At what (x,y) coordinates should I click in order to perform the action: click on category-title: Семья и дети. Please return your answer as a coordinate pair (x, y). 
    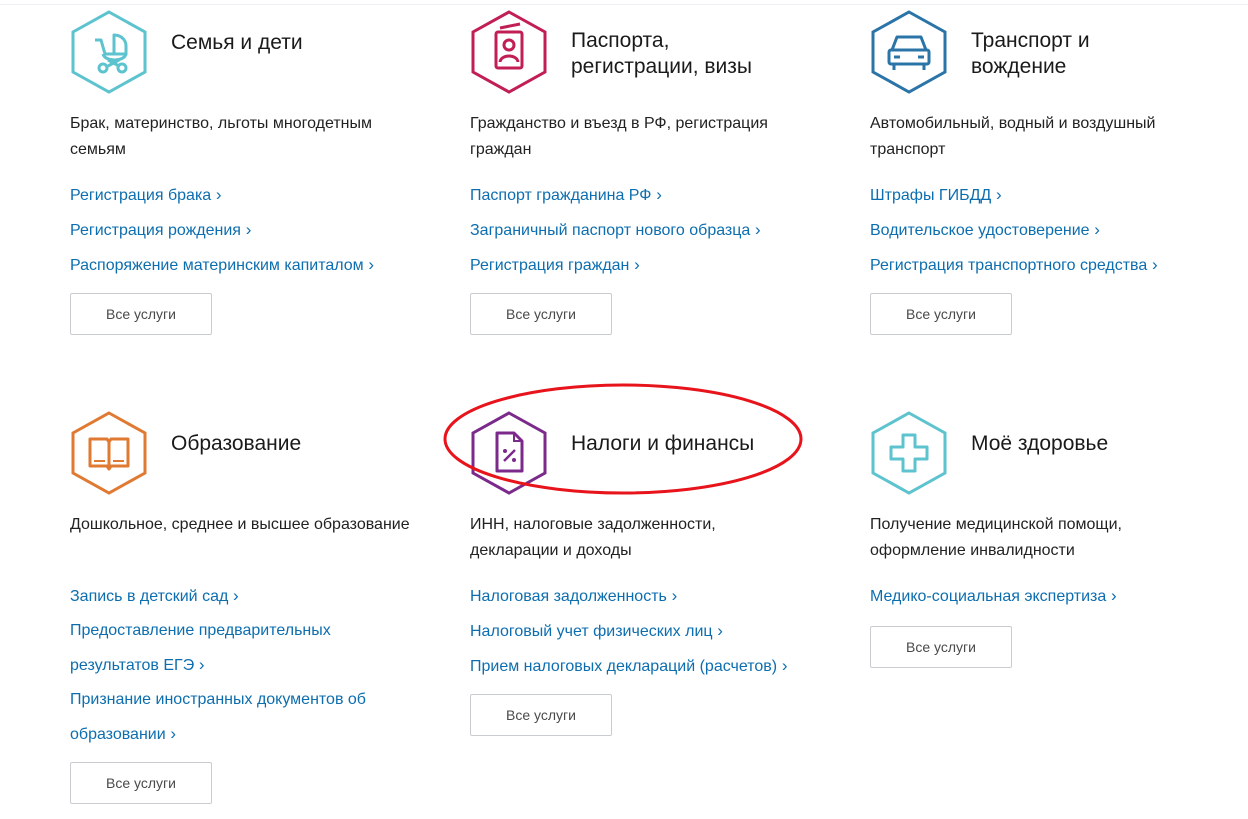
    Looking at the image, I should click on (296, 43).